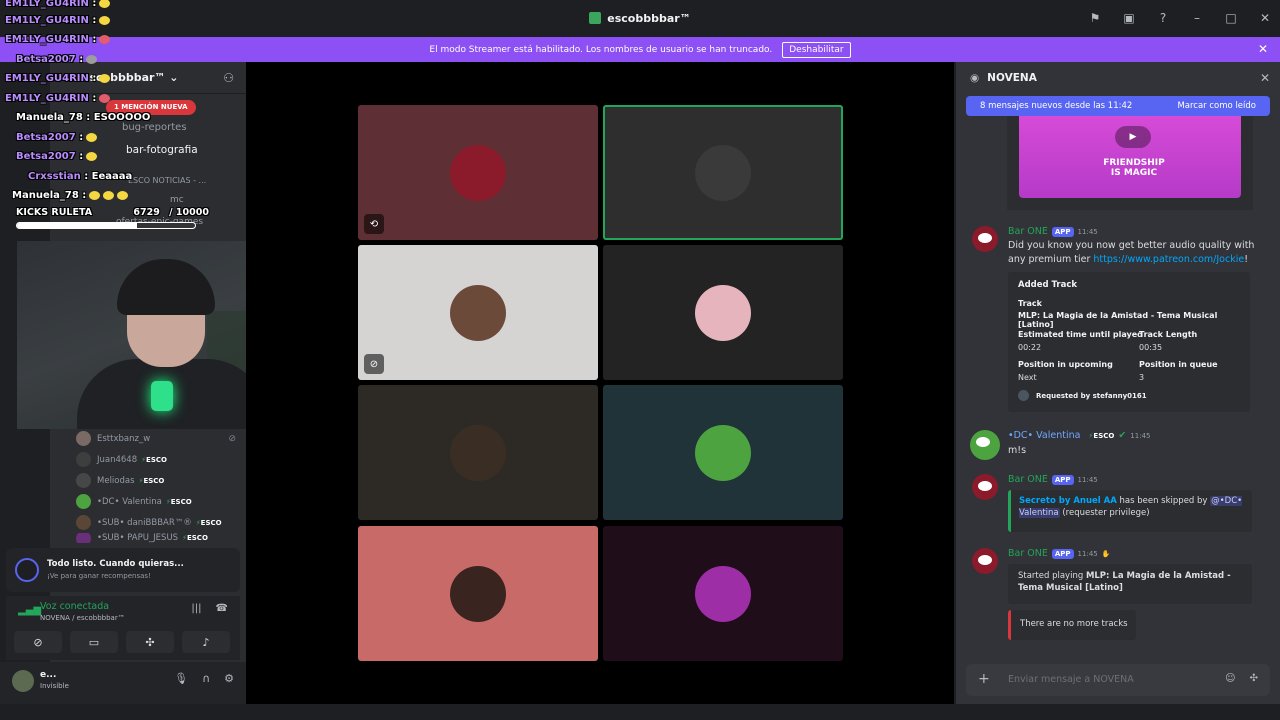 Image resolution: width=1280 pixels, height=720 pixels. Describe the element at coordinates (1142, 377) in the screenshot. I see `field-value: 3` at that location.